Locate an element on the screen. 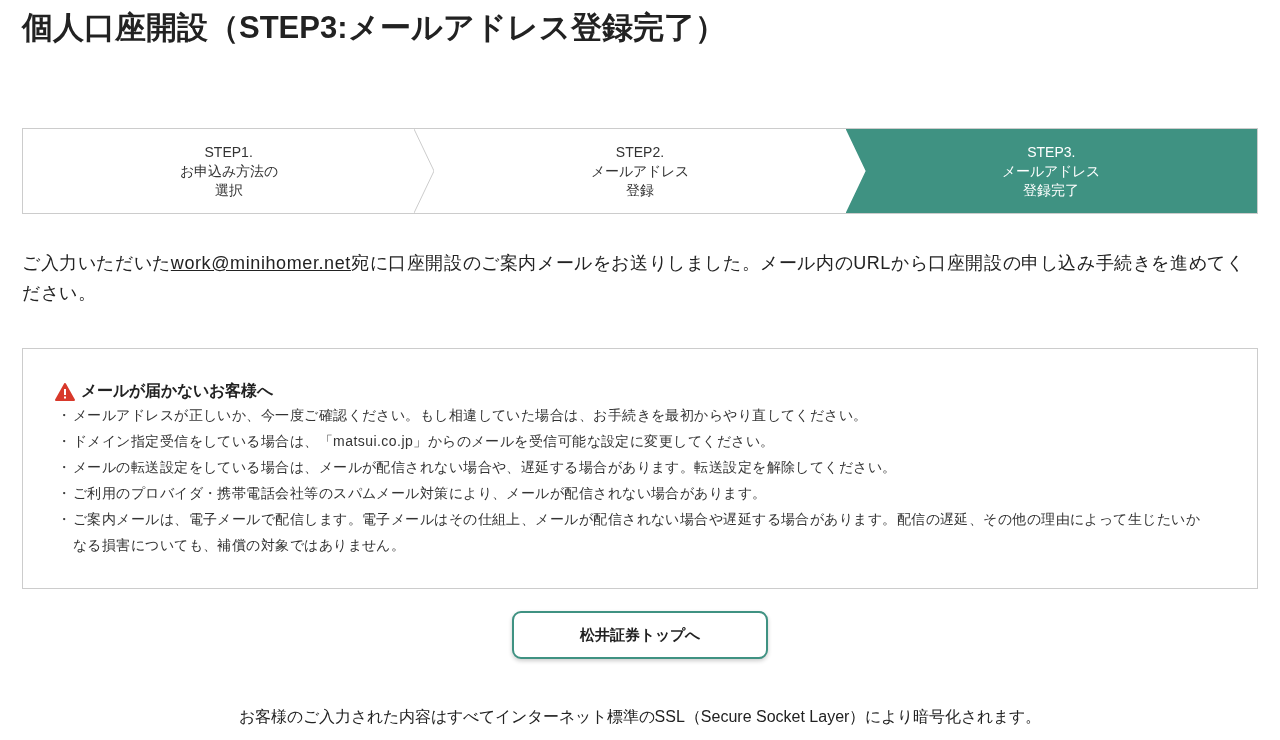 Image resolution: width=1280 pixels, height=740 pixels. page-title: 個人口座開設（STEP3:メールアドレス登録完了） is located at coordinates (374, 28).